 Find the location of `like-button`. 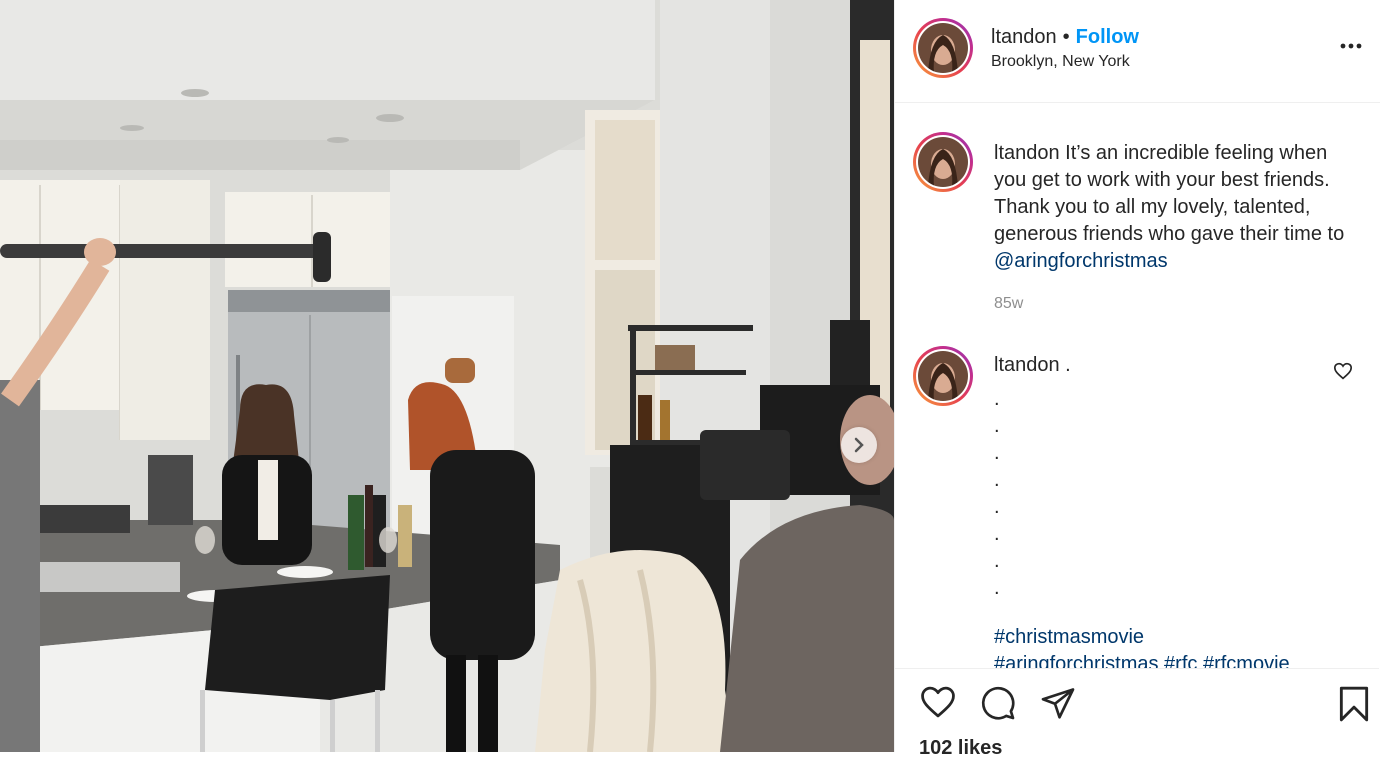

like-button is located at coordinates (938, 704).